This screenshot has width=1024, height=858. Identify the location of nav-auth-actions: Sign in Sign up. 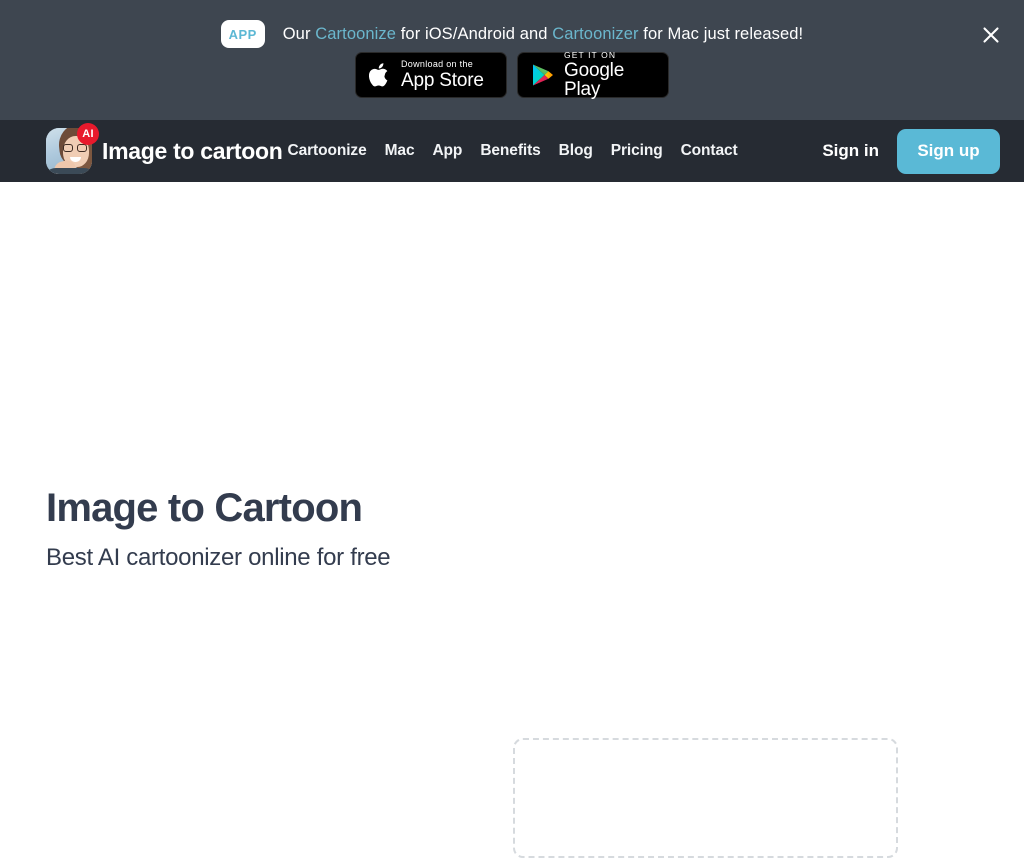
(911, 151).